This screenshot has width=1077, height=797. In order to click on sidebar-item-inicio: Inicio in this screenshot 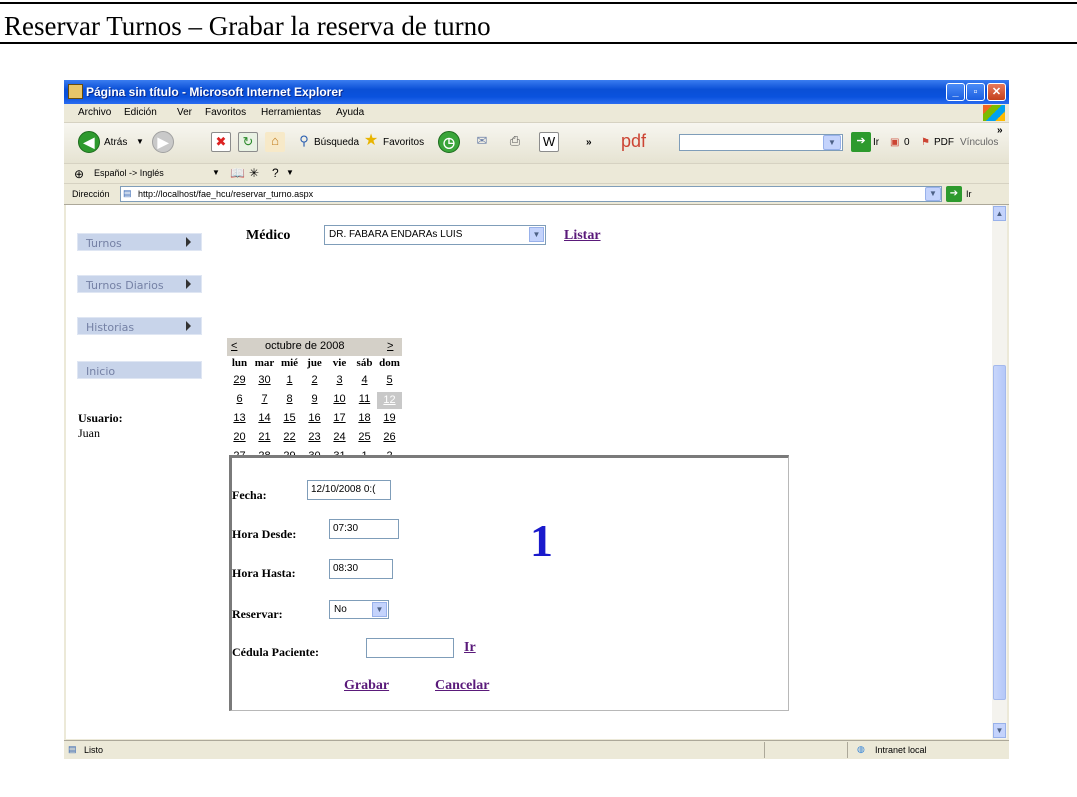, I will do `click(139, 370)`.